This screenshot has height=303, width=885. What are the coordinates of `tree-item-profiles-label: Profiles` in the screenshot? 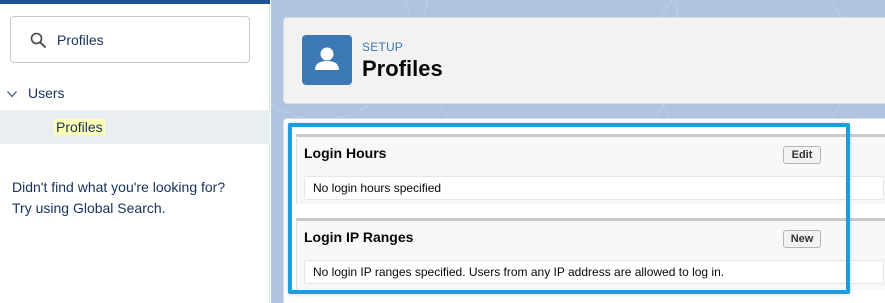 It's located at (79, 127).